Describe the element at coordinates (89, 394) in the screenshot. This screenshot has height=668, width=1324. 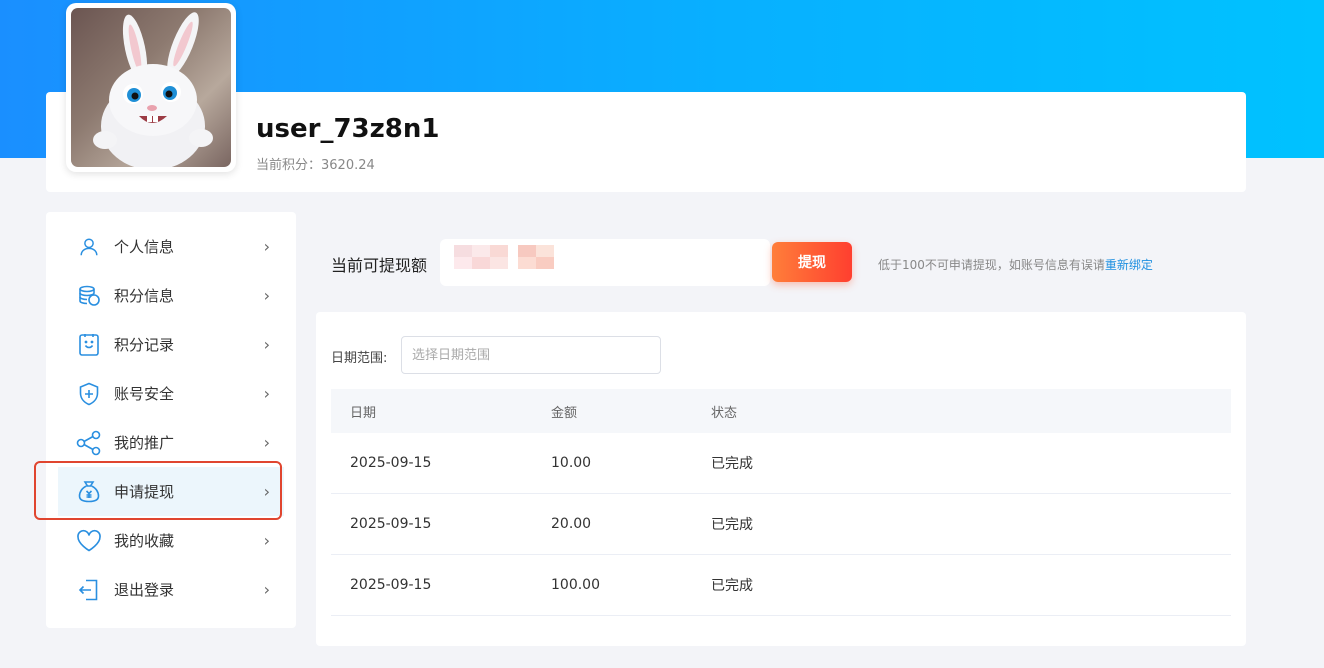
I see `shield-icon` at that location.